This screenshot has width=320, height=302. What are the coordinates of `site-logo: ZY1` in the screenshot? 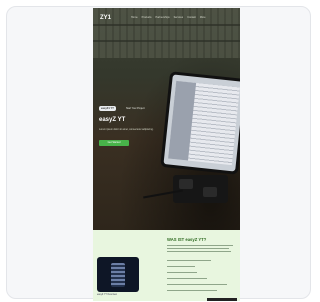 It's located at (105, 18).